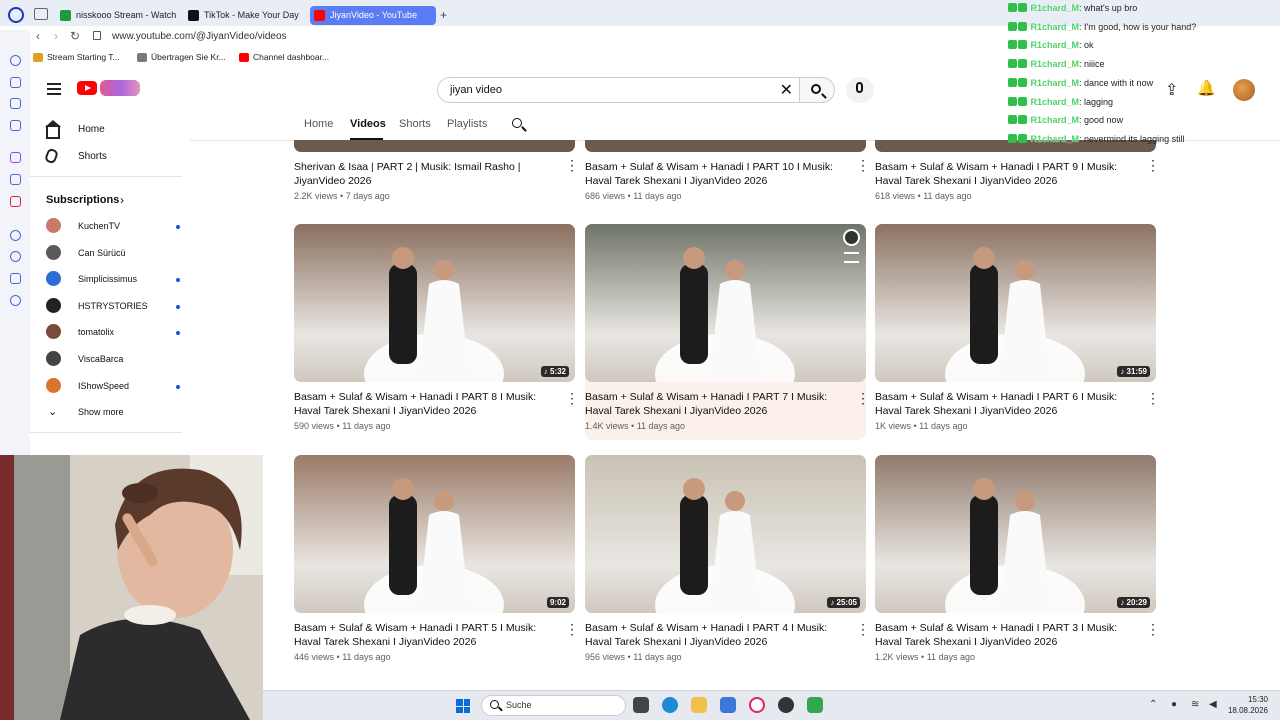 The width and height of the screenshot is (1280, 720). Describe the element at coordinates (120, 88) in the screenshot. I see `youtube-doodle-icon` at that location.